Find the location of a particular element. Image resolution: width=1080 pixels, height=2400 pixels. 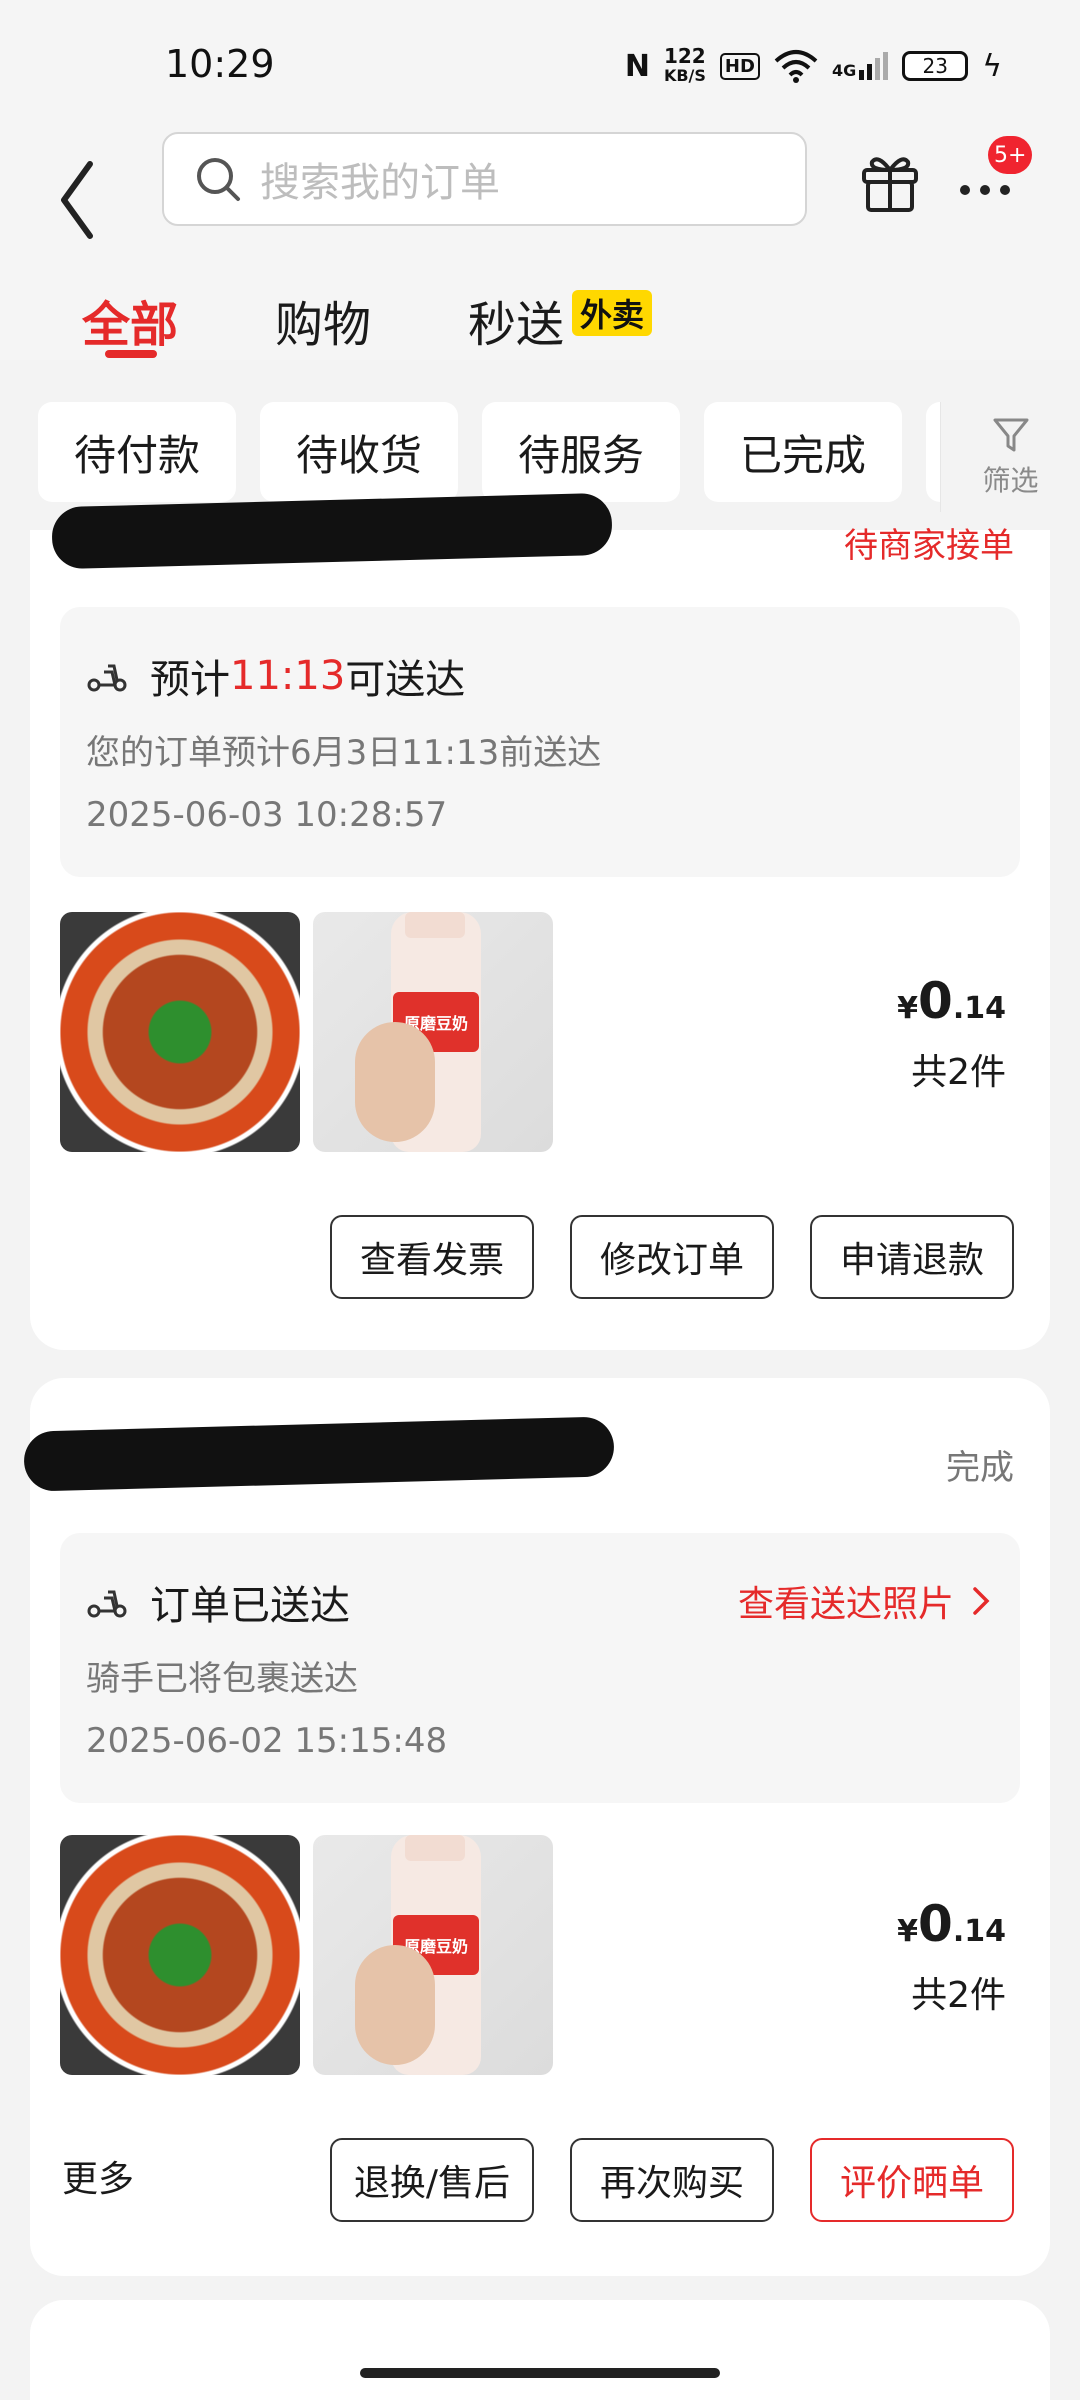

filter-completed: 已完成 is located at coordinates (803, 452).